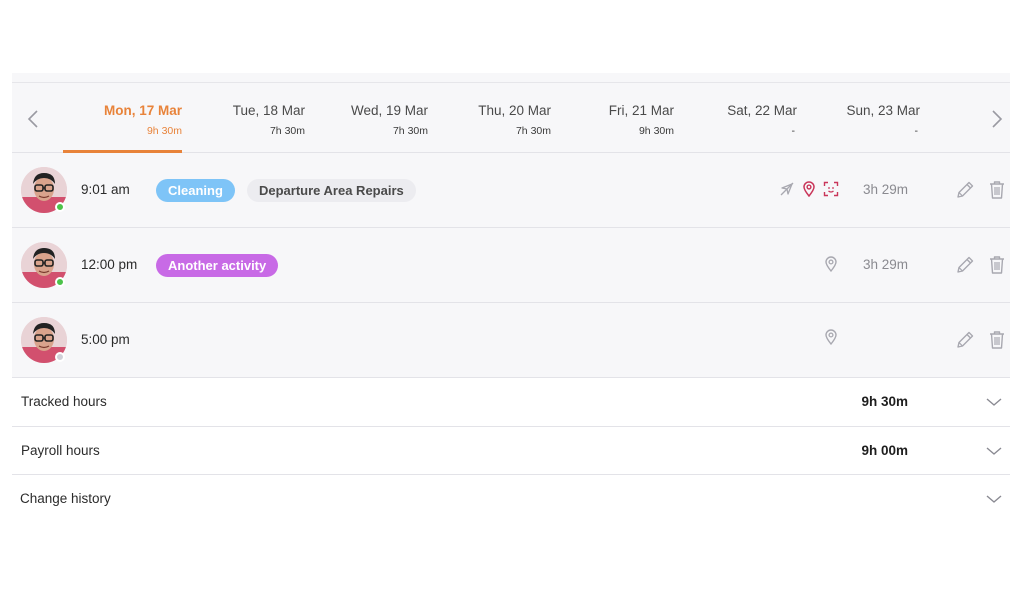 This screenshot has width=1024, height=591. What do you see at coordinates (60, 450) in the screenshot?
I see `payroll-hours-label: Payroll hours` at bounding box center [60, 450].